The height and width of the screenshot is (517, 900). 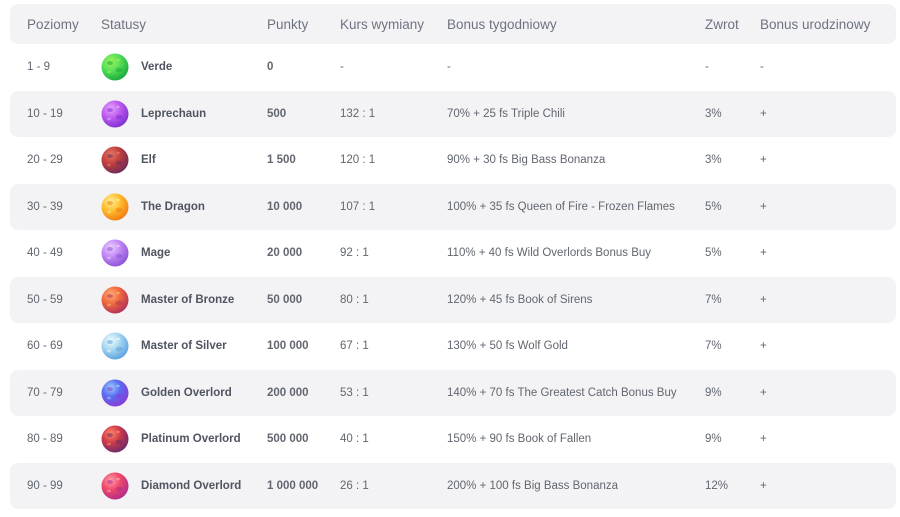 What do you see at coordinates (358, 206) in the screenshot?
I see `exchange-rate-cell: 107 : 1` at bounding box center [358, 206].